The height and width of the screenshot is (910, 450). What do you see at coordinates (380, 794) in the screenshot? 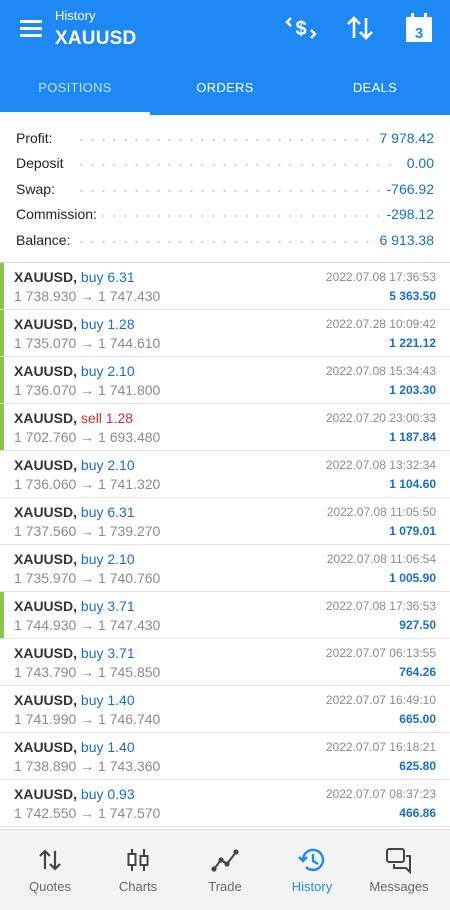
I see `position-time: 2022.07.07 08:37:23` at bounding box center [380, 794].